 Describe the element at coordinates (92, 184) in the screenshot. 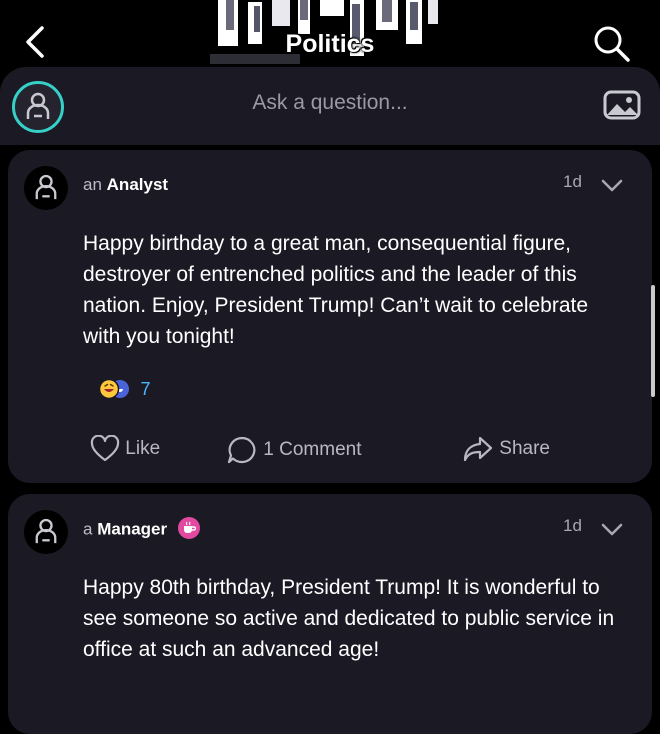

I see `author-article: an` at that location.